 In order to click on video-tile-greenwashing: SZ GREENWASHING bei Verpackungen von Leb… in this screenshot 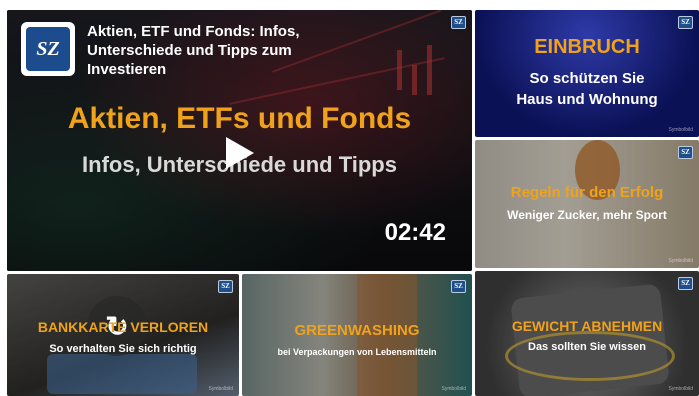, I will do `click(357, 335)`.